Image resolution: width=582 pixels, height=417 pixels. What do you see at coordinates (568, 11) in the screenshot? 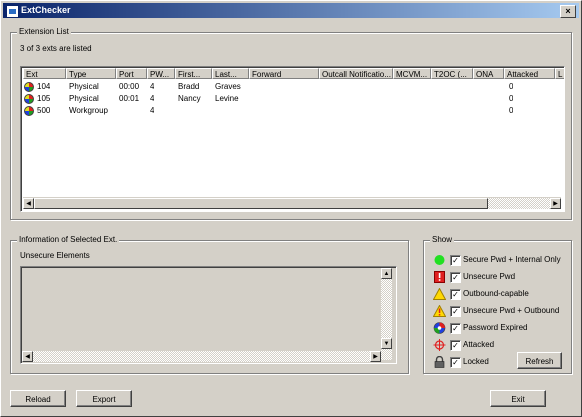
I see `close-button: ×` at bounding box center [568, 11].